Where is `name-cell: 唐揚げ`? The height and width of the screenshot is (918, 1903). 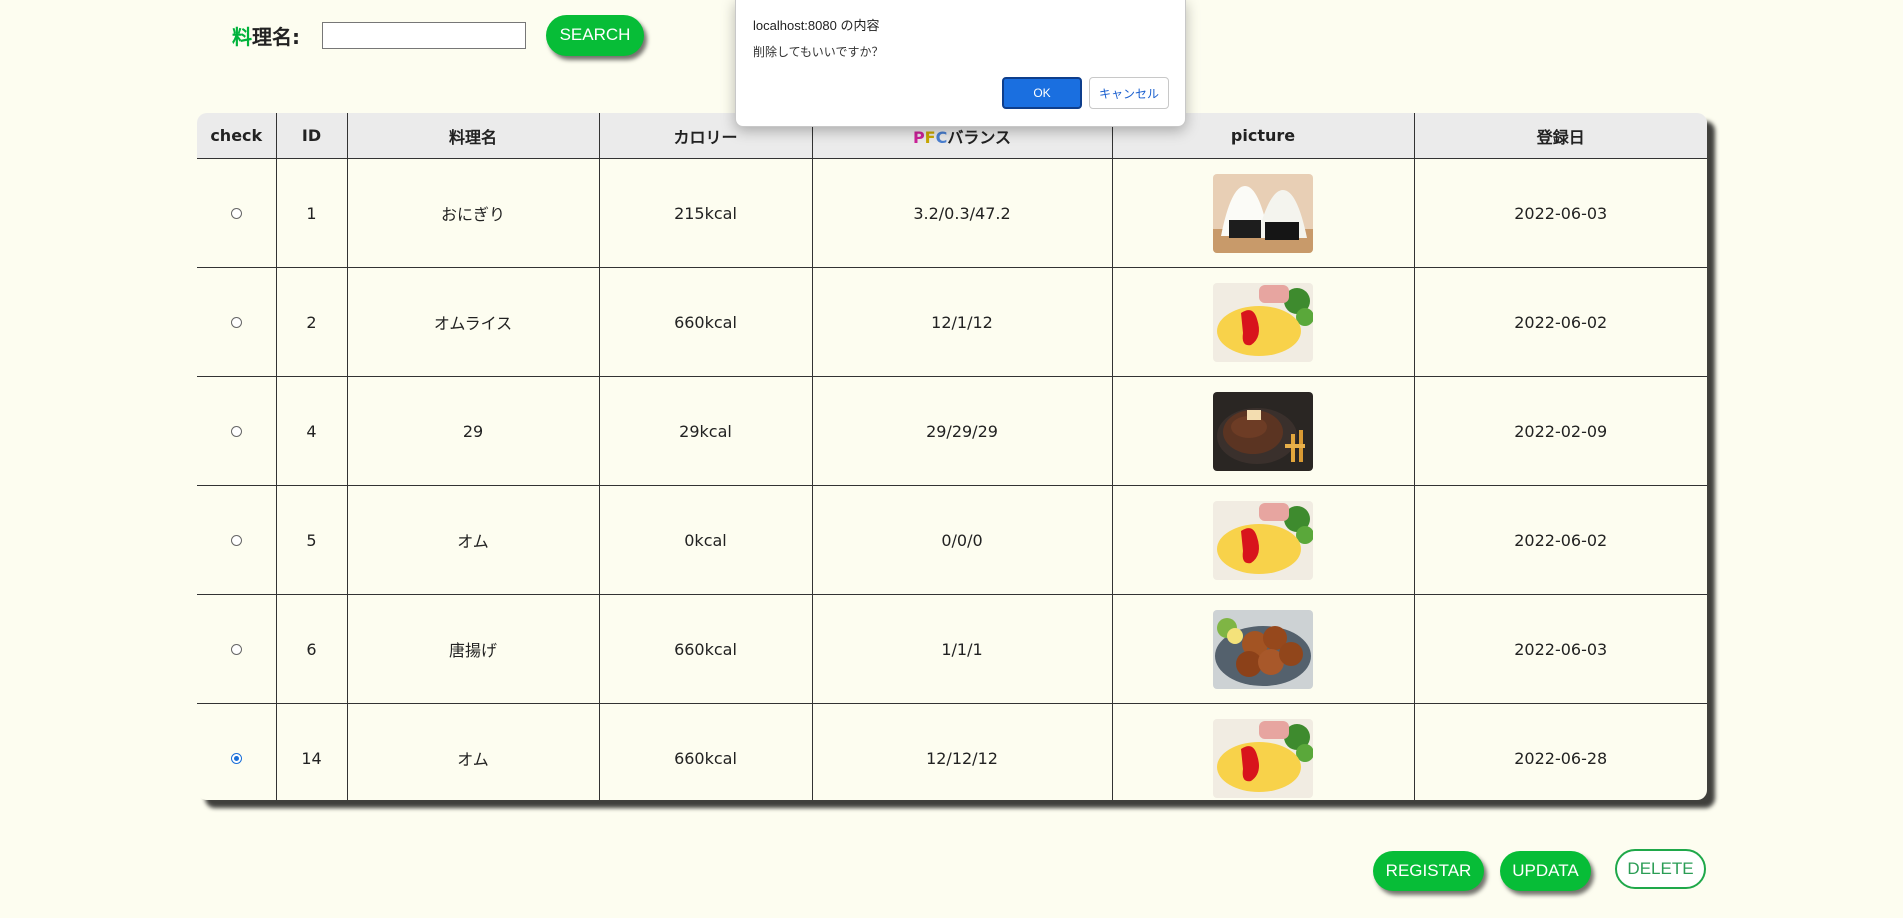
name-cell: 唐揚げ is located at coordinates (473, 649).